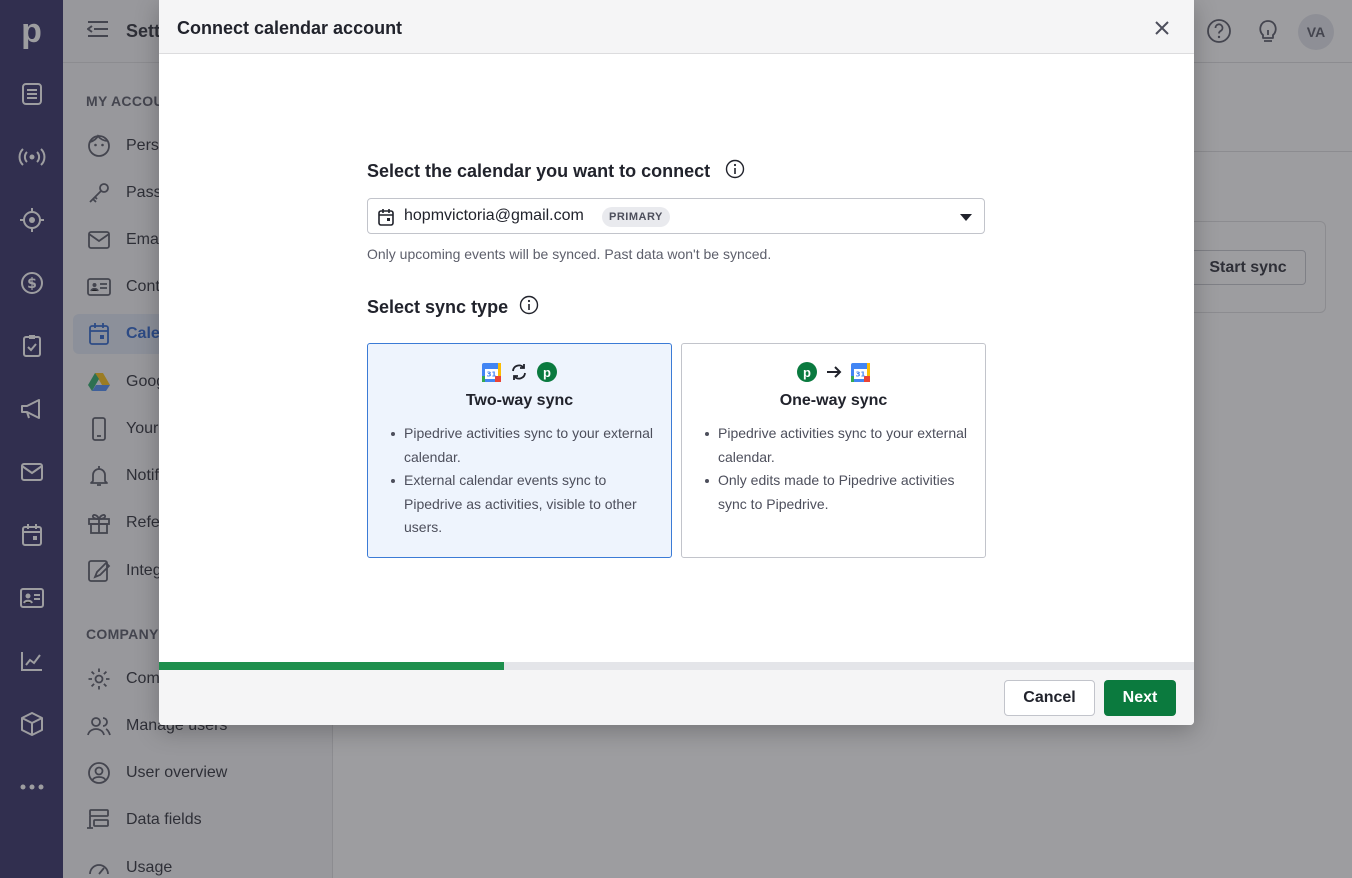 This screenshot has width=1352, height=878. I want to click on next-button: Next, so click(1140, 698).